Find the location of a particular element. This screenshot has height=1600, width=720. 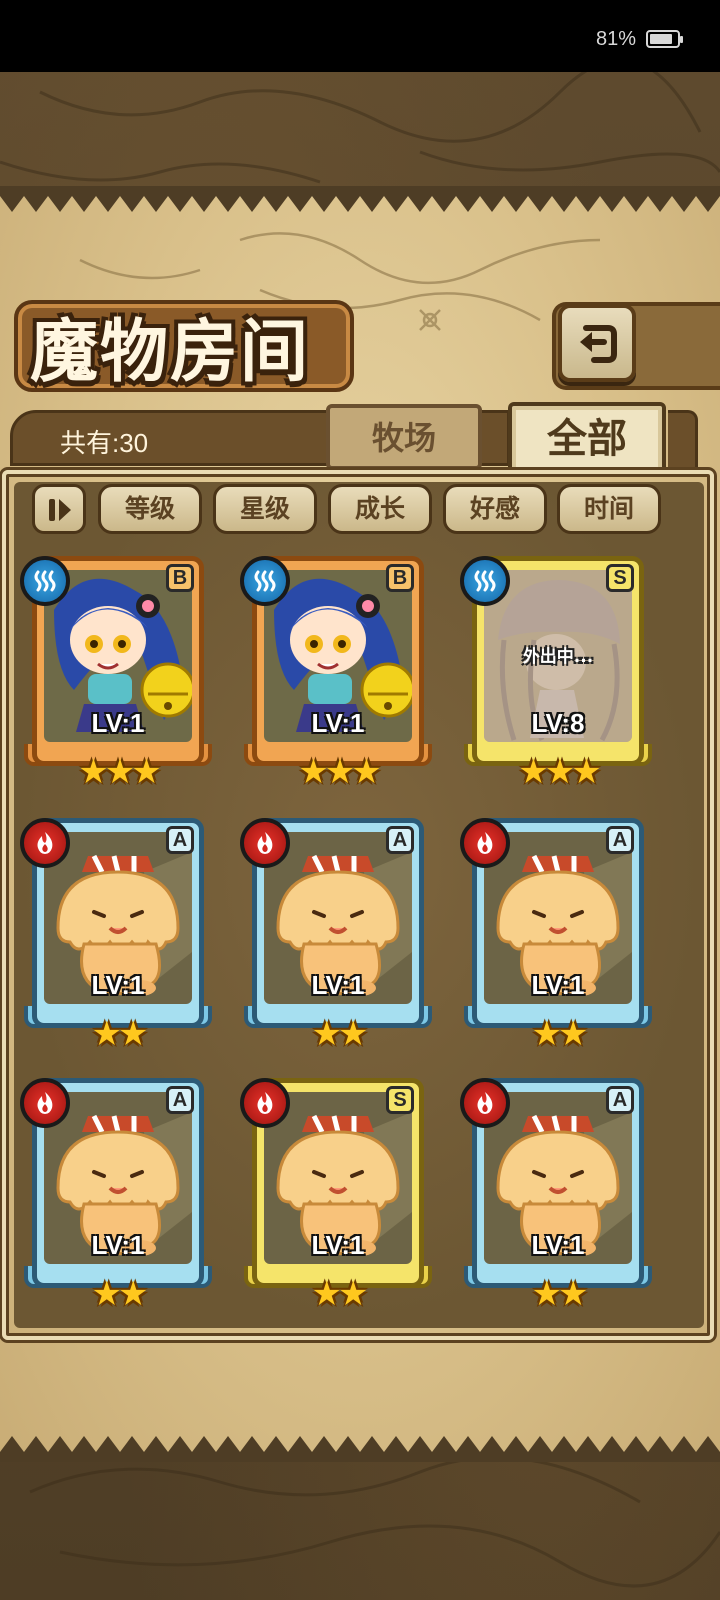

monster-card: S LV:1 ★★ is located at coordinates (336, 1196).